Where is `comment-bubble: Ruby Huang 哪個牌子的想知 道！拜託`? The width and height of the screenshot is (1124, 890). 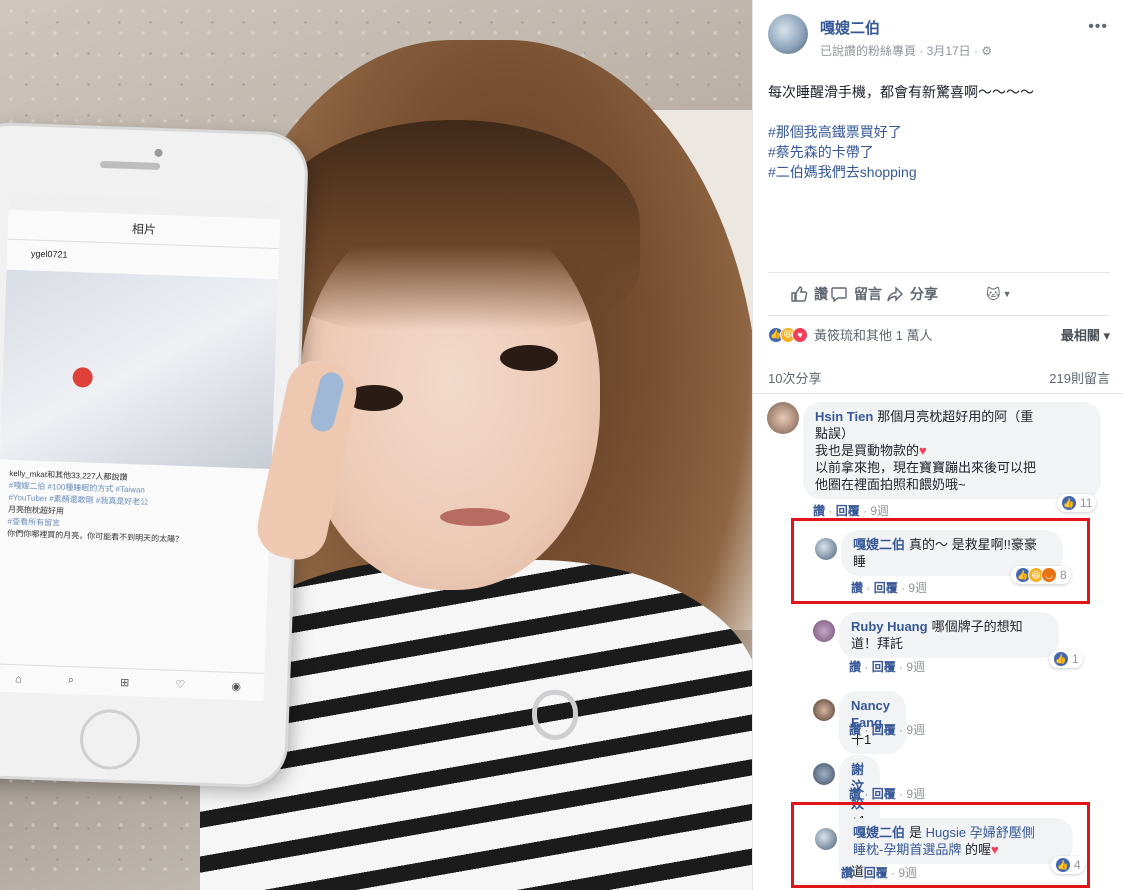
comment-bubble: Ruby Huang 哪個牌子的想知 道！拜託 is located at coordinates (949, 635).